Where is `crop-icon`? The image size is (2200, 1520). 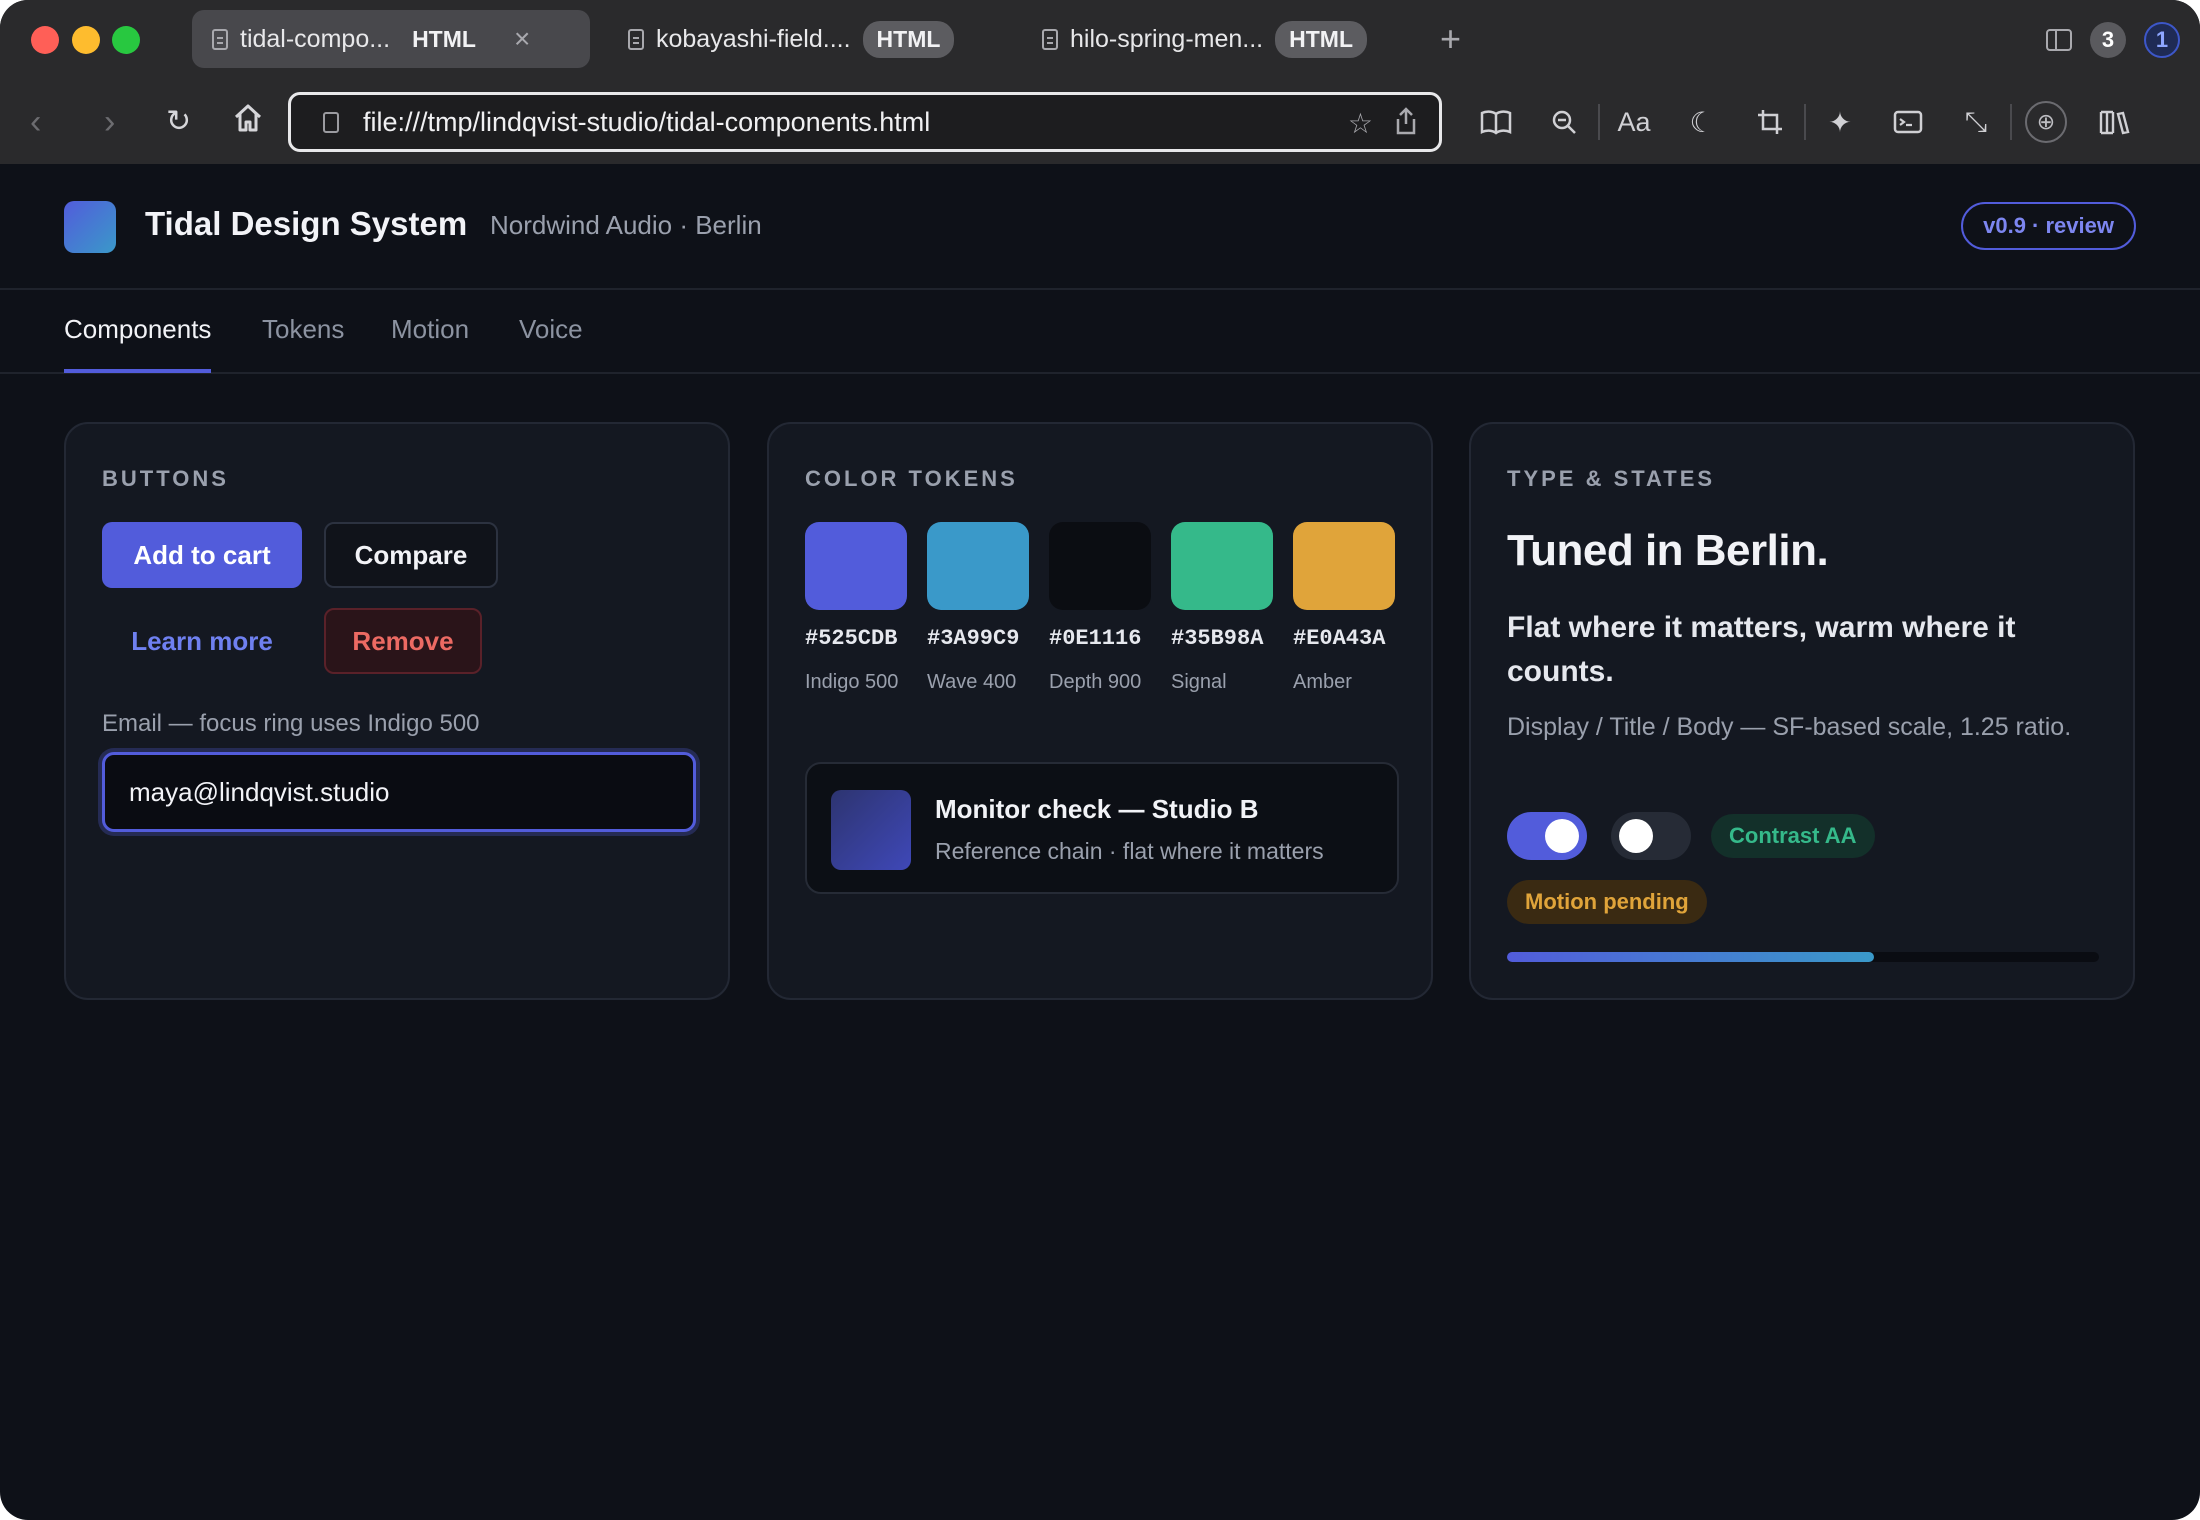
crop-icon is located at coordinates (1770, 122).